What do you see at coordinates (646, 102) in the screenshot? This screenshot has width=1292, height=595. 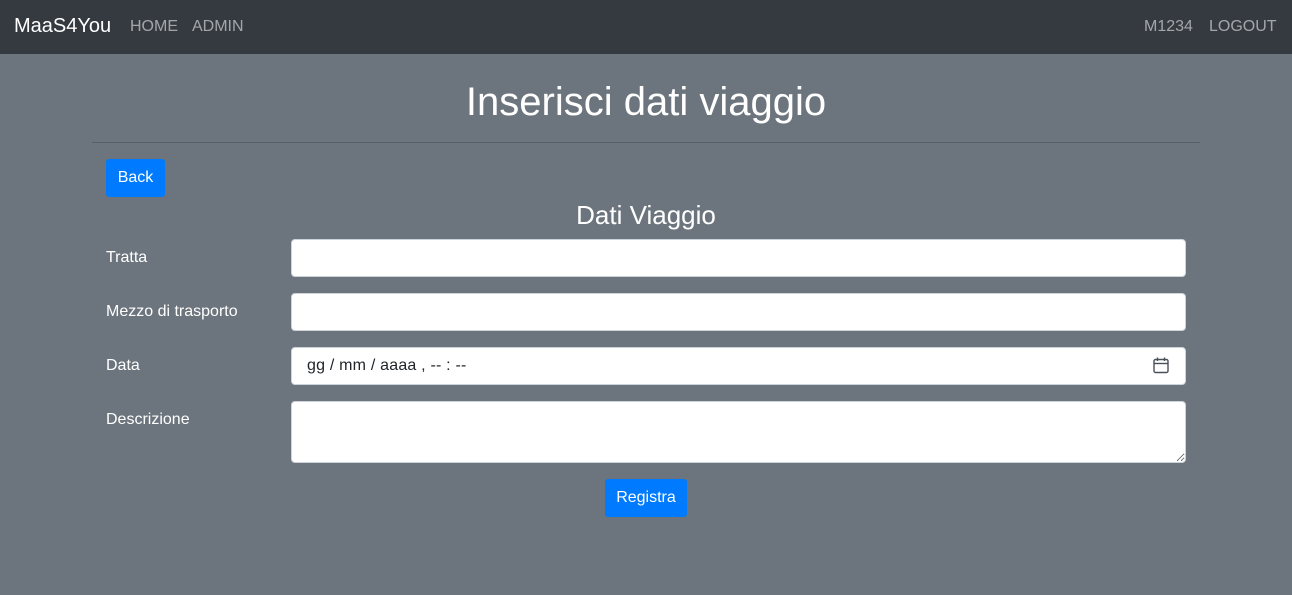 I see `page-title: Inserisci dati viaggio` at bounding box center [646, 102].